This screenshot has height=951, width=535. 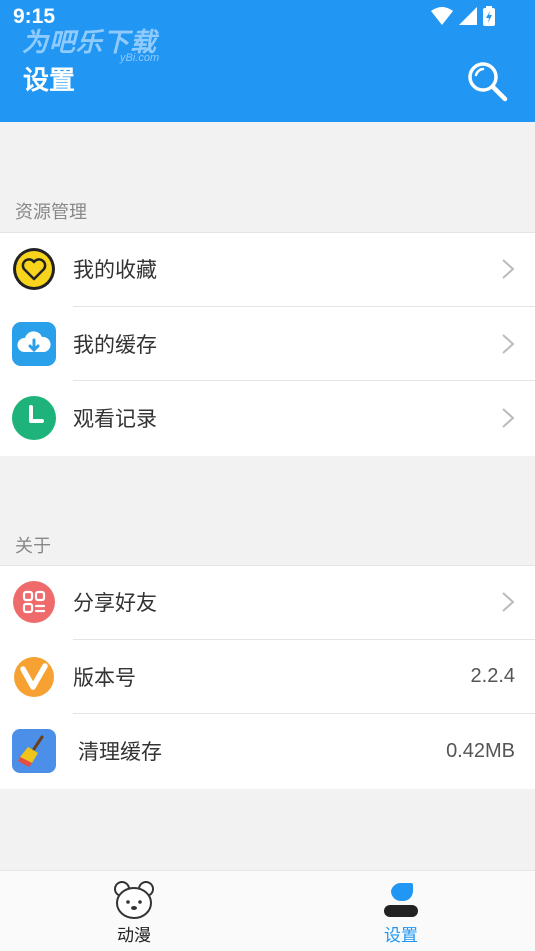 I want to click on tab-anime-label: 动漫, so click(x=134, y=936).